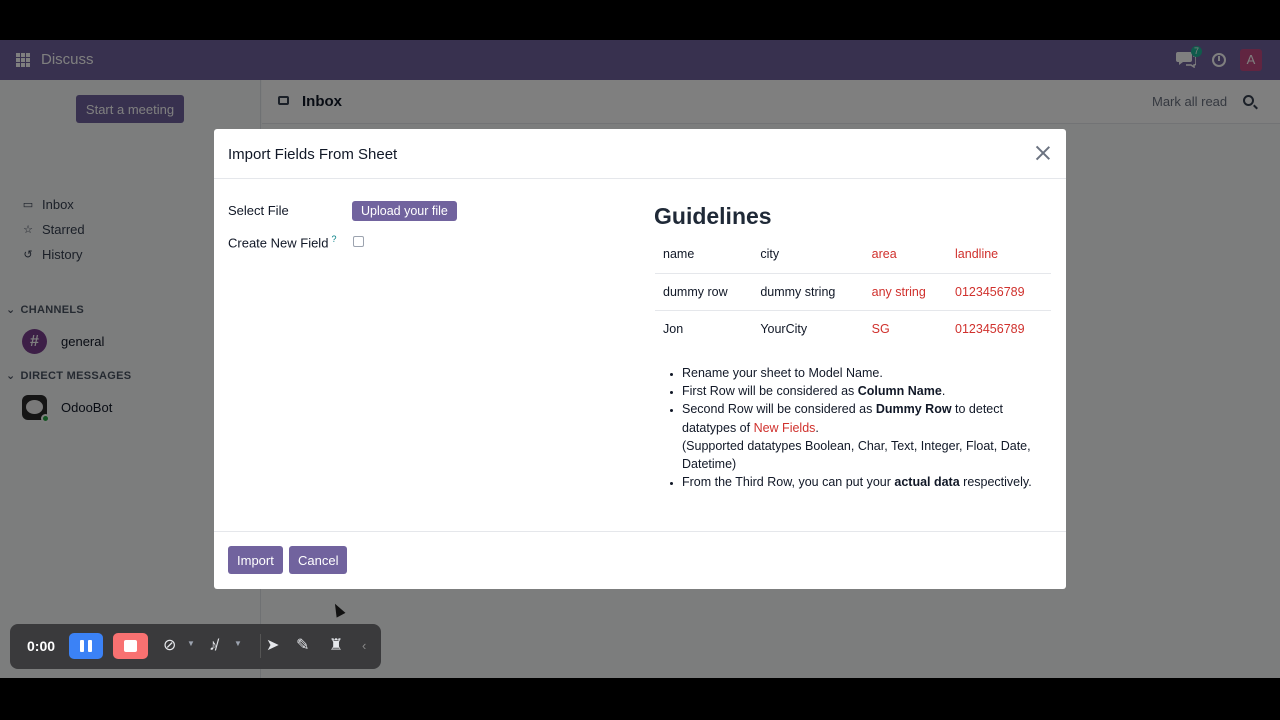 This screenshot has height=720, width=1280. Describe the element at coordinates (278, 243) in the screenshot. I see `create-new-field-text: Create New Field` at that location.